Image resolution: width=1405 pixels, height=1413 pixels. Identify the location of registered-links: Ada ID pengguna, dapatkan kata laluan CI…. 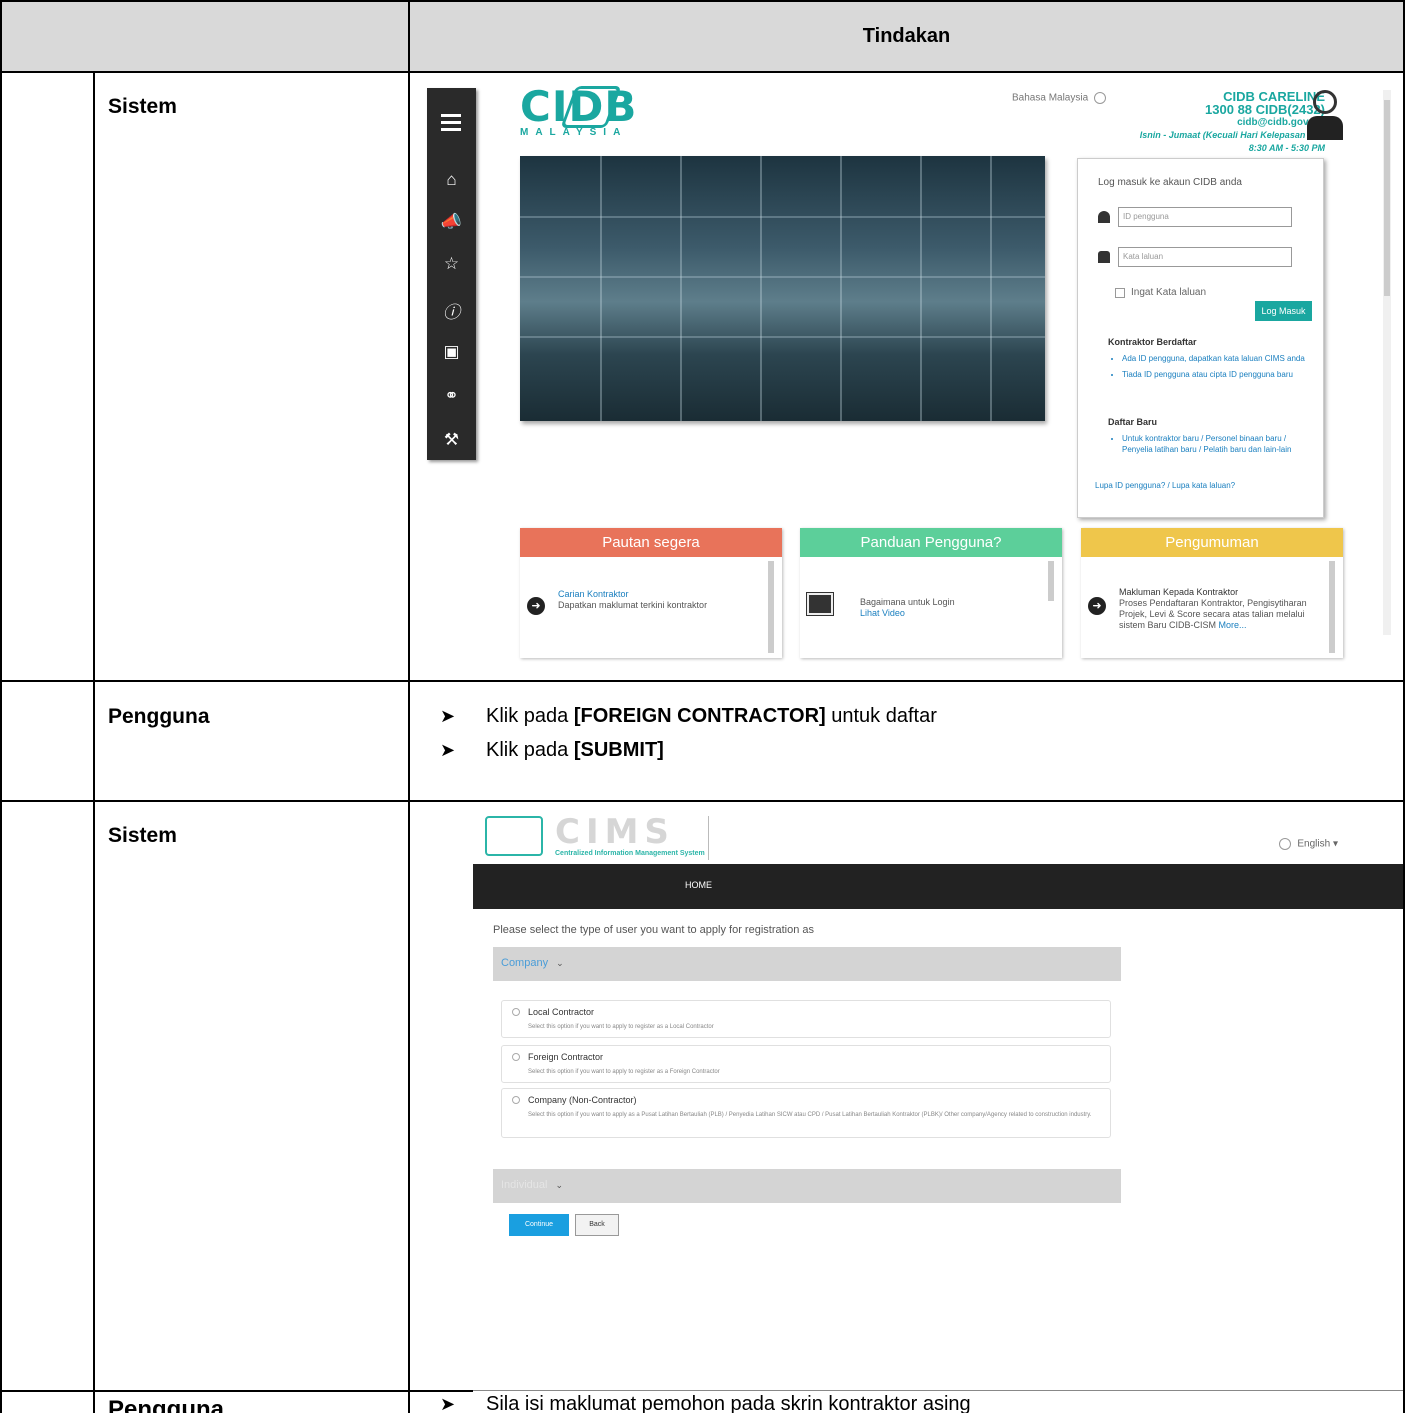
(1216, 366).